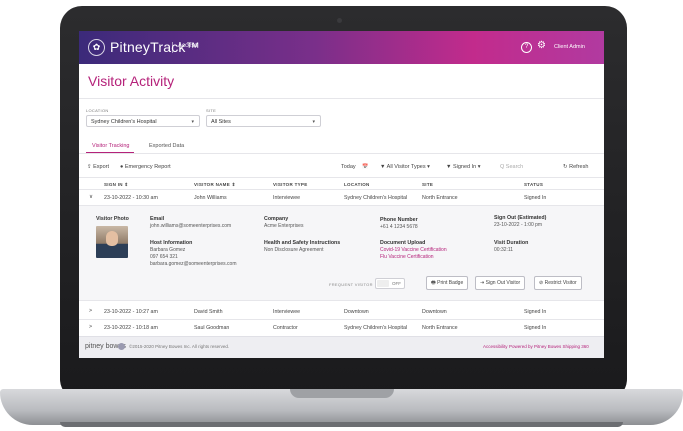  What do you see at coordinates (172, 47) in the screenshot?
I see `top-bar-divider` at bounding box center [172, 47].